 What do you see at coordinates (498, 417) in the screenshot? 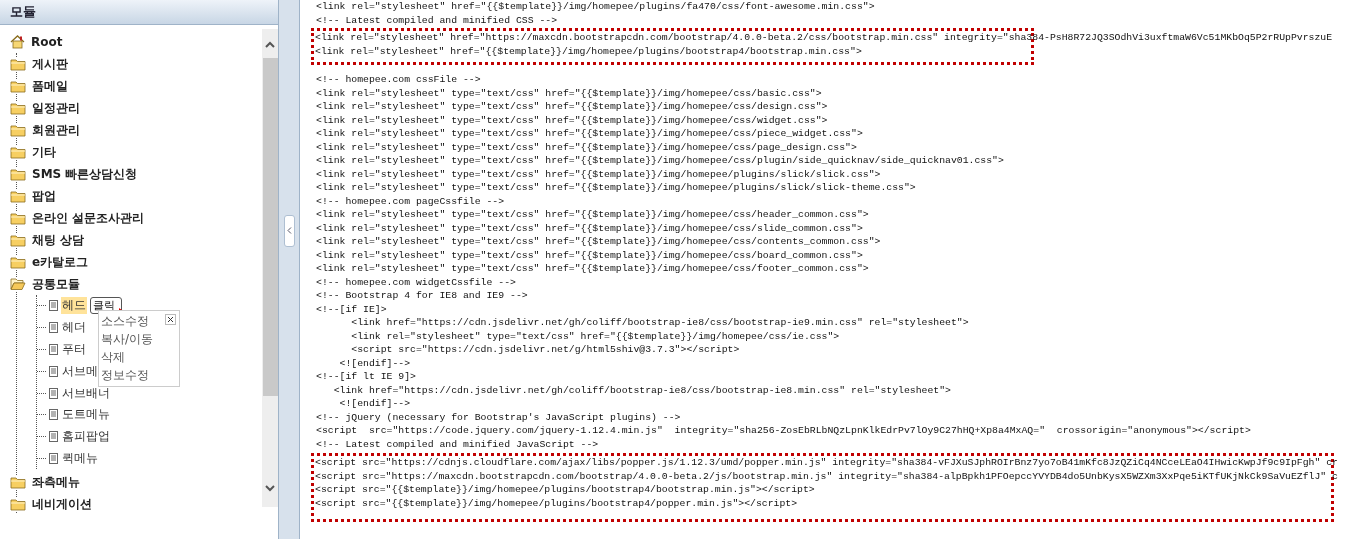
I see `code-line: <!-- jQuery (necessary for Bootstrap's JavaScript plugins) -->` at bounding box center [498, 417].